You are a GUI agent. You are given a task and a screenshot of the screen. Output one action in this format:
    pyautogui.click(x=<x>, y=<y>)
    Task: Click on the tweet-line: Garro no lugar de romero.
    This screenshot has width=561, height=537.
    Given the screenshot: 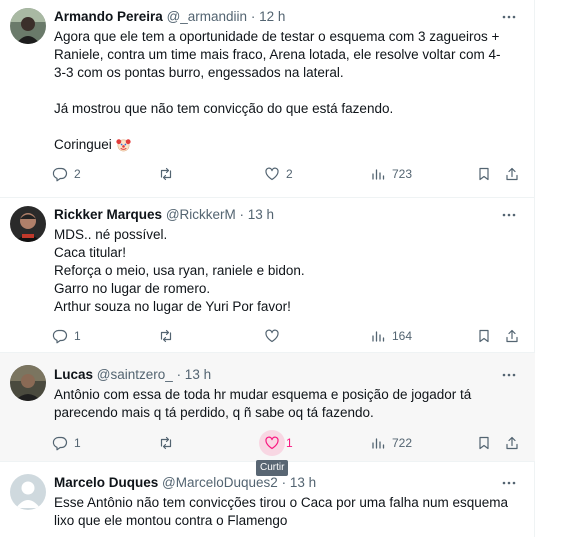 What is the action you would take?
    pyautogui.click(x=132, y=288)
    